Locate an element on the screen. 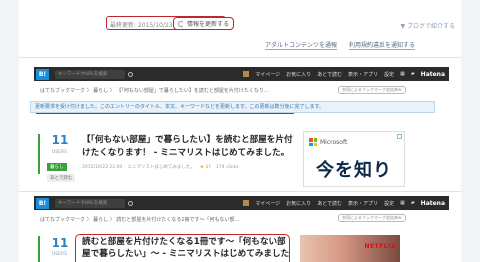  category-tag: 暮らし is located at coordinates (57, 167).